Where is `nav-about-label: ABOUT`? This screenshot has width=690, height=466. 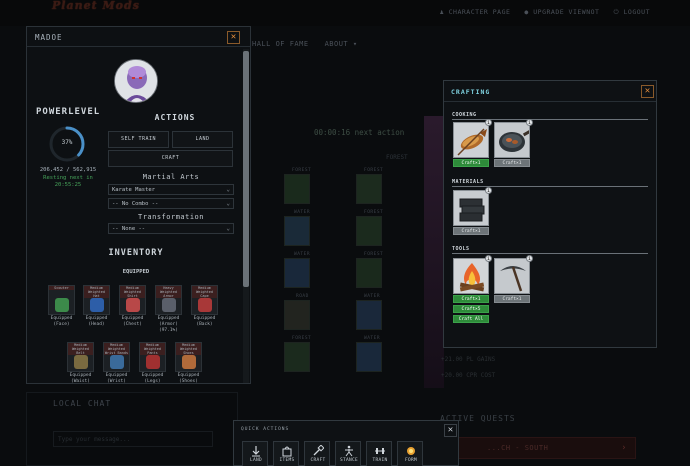
nav-about-label: ABOUT is located at coordinates (336, 44).